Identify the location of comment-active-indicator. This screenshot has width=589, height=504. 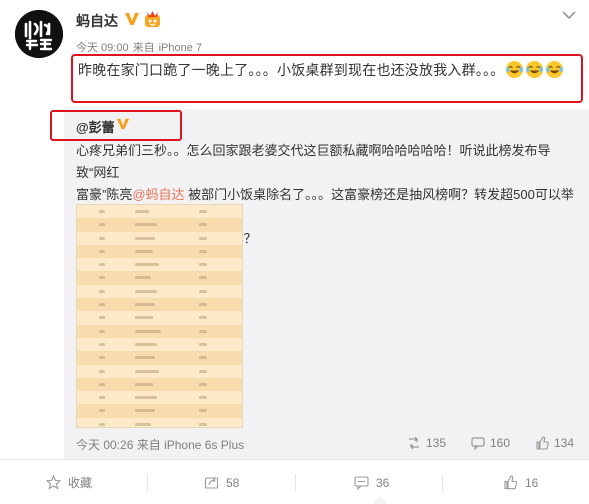
(380, 500).